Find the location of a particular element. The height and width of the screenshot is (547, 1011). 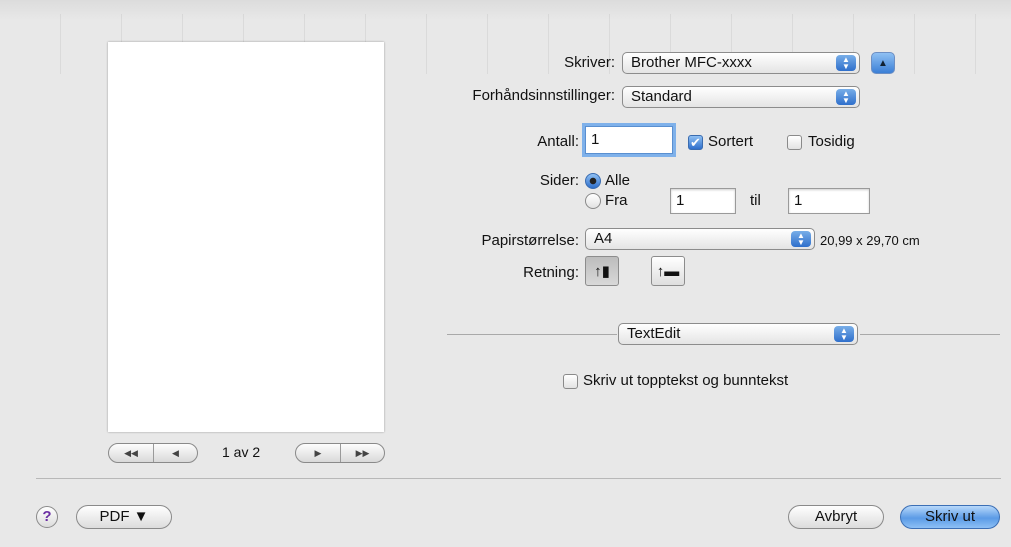

app-section-popup: TextEdit ▲ ▼ is located at coordinates (738, 334).